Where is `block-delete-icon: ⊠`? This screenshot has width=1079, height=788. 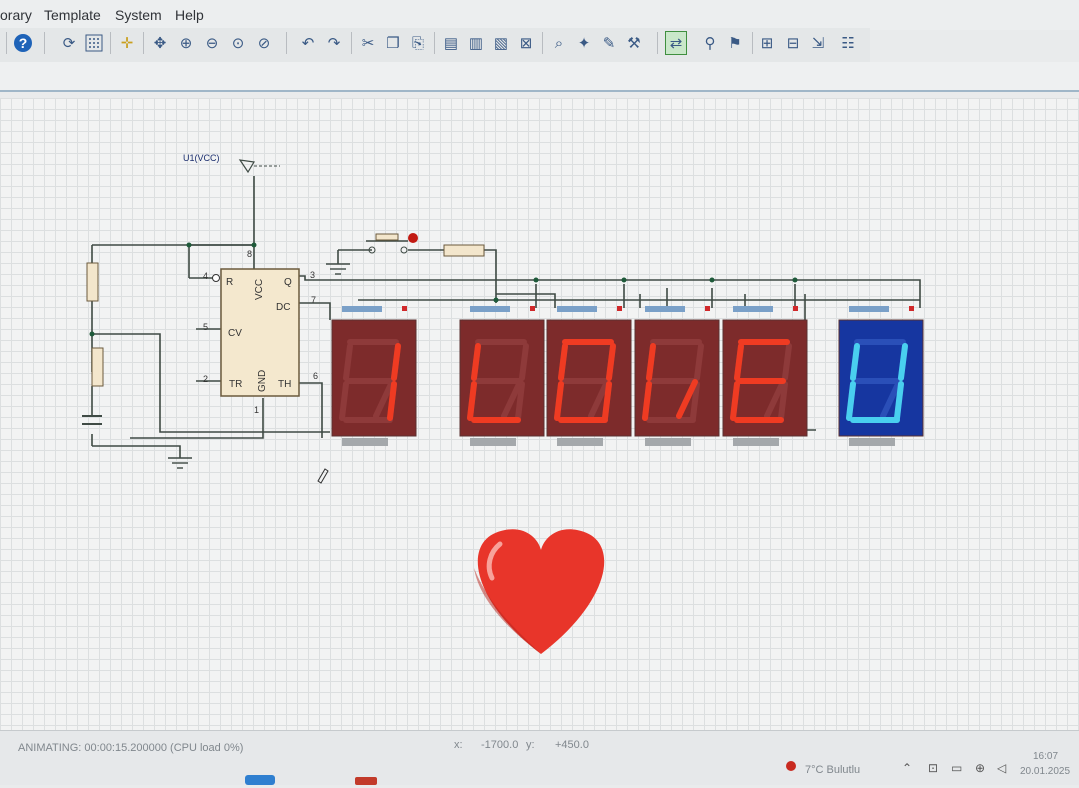 block-delete-icon: ⊠ is located at coordinates (526, 43).